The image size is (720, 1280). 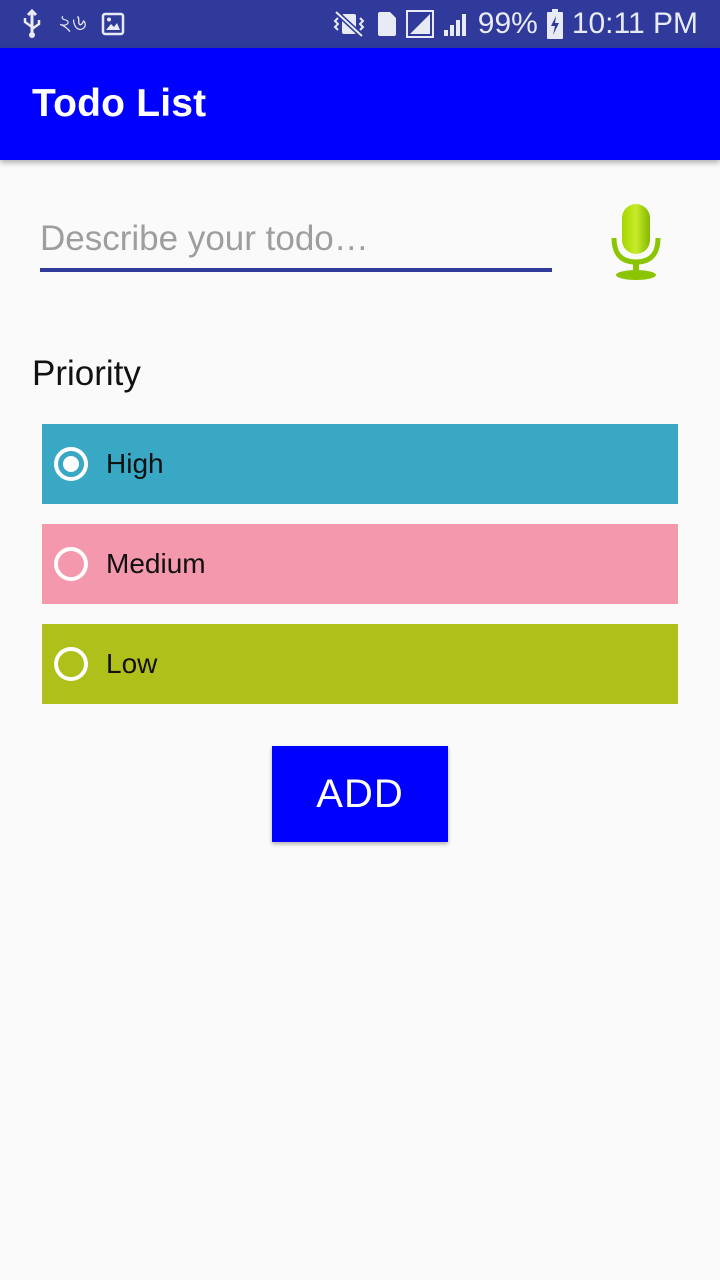 I want to click on sim-icon, so click(x=387, y=24).